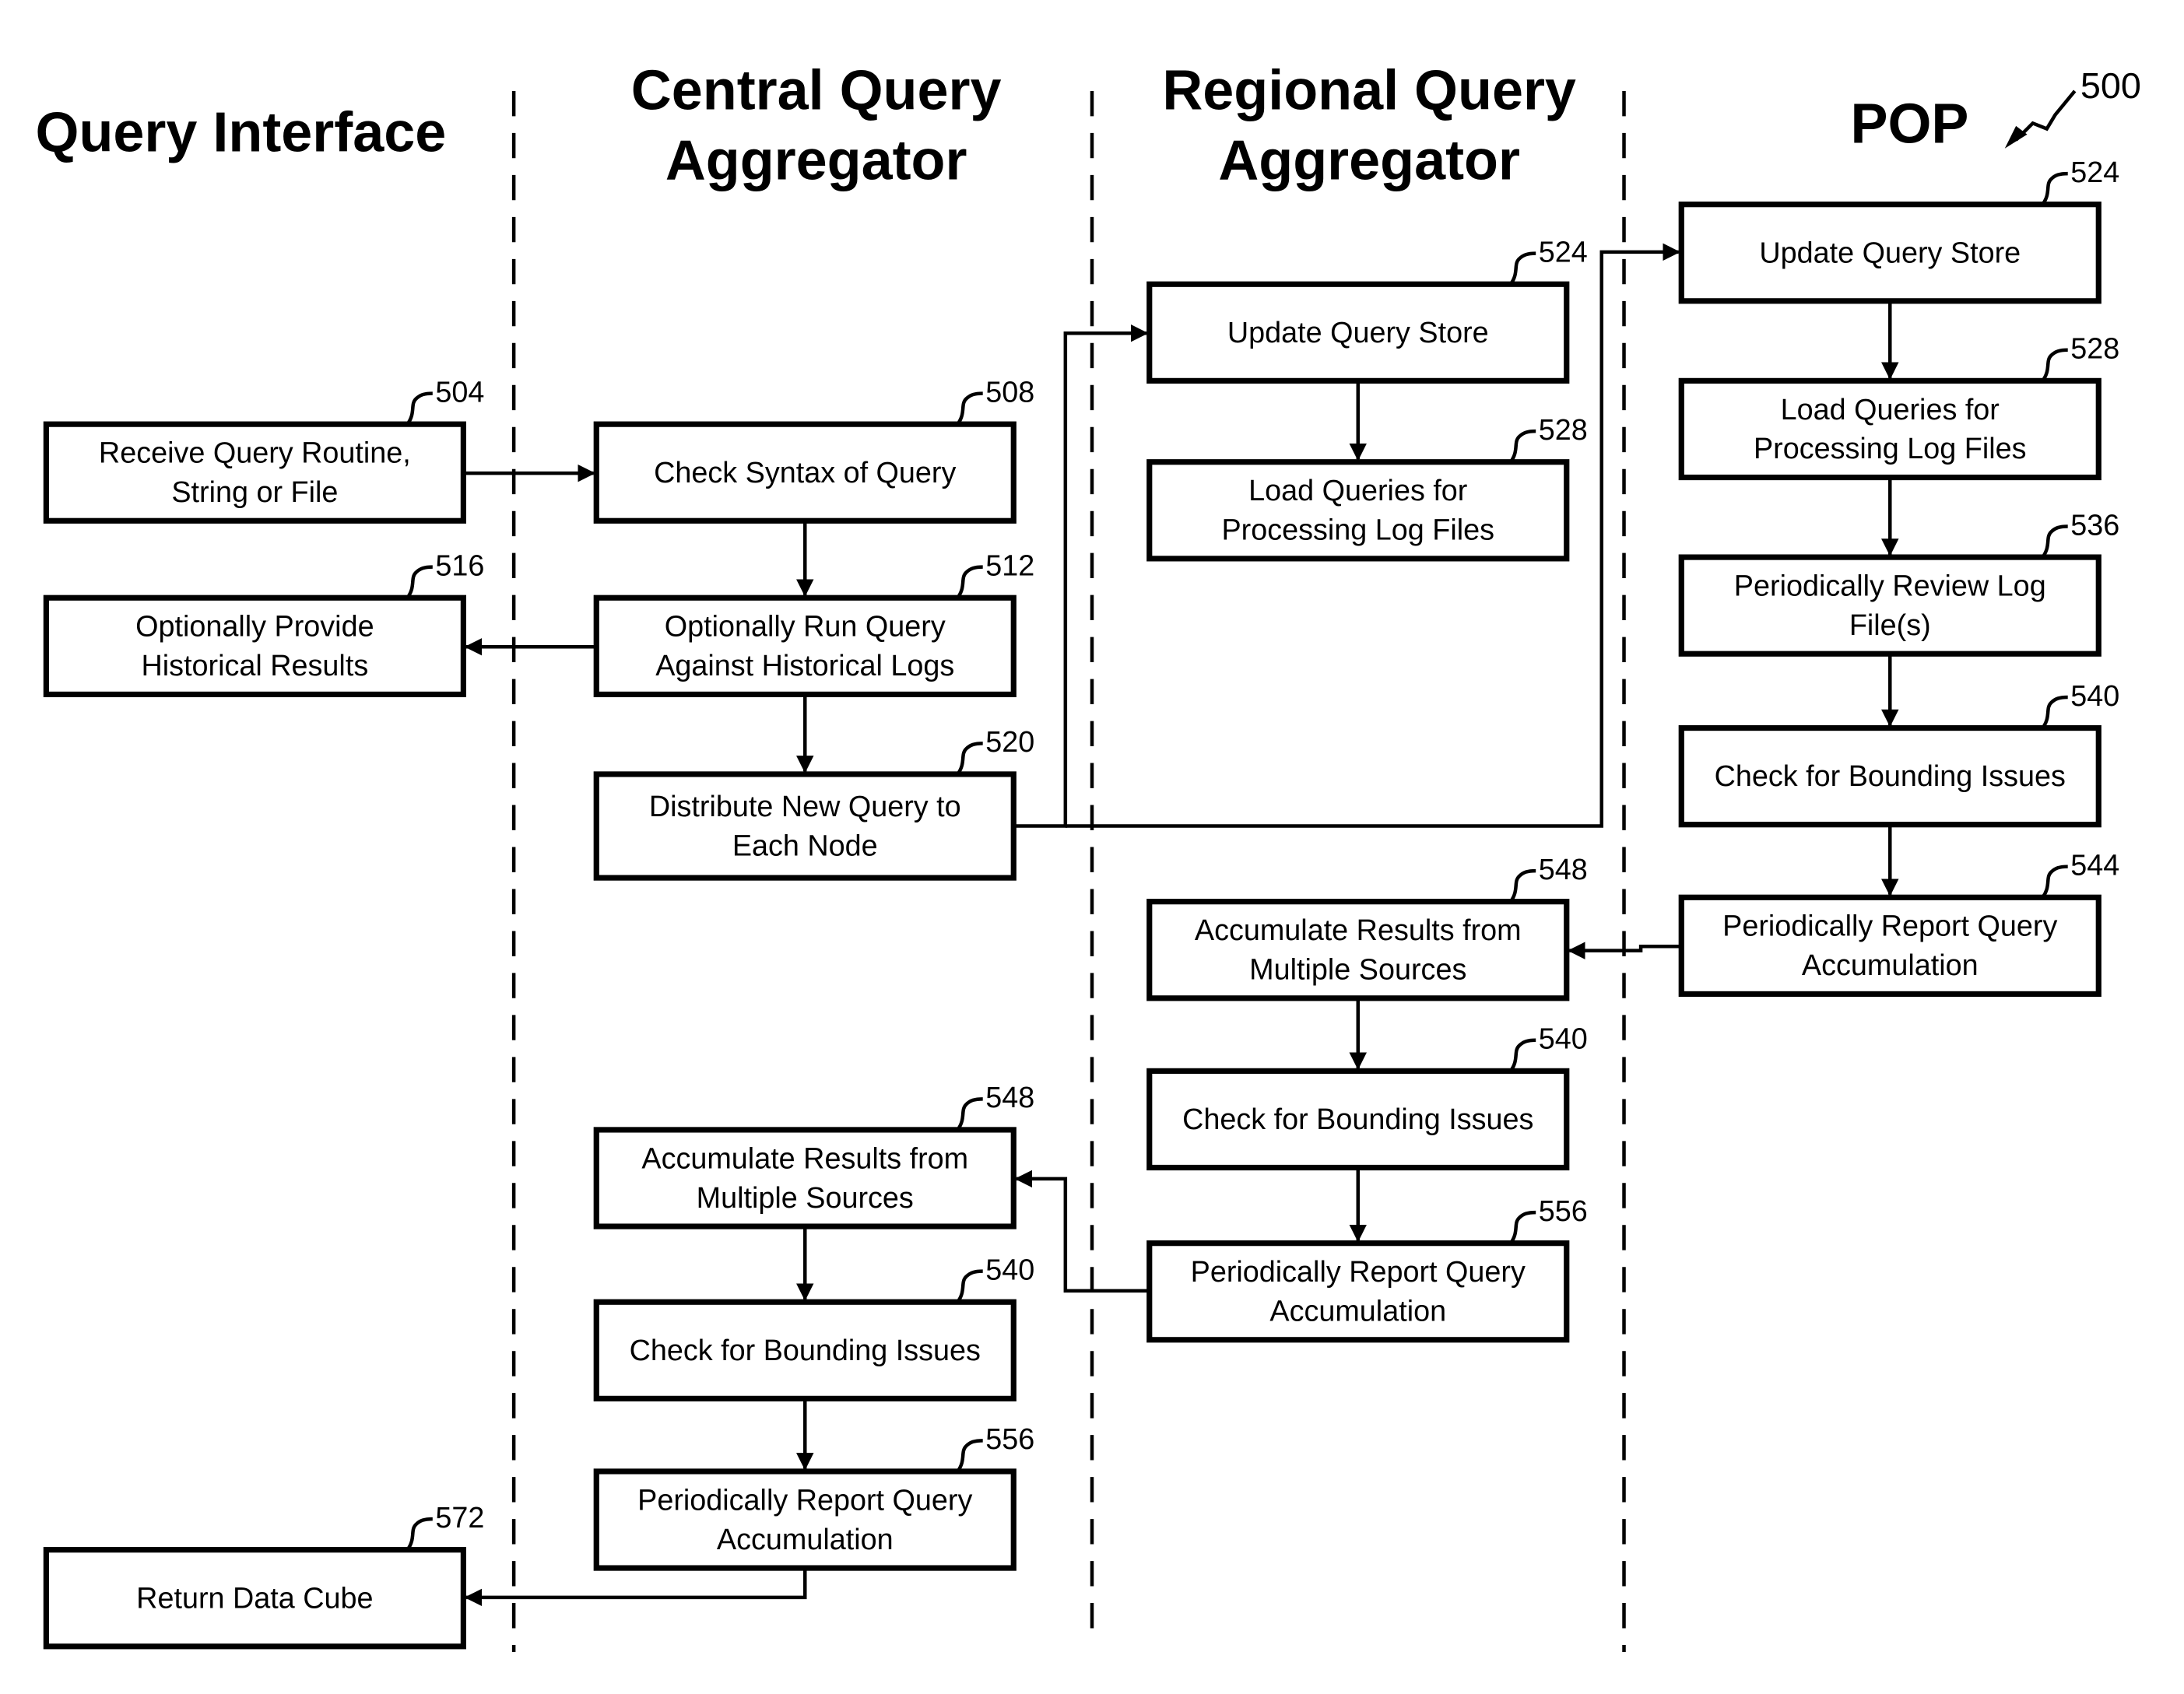  I want to click on lane-title-pop: POP, so click(1910, 125).